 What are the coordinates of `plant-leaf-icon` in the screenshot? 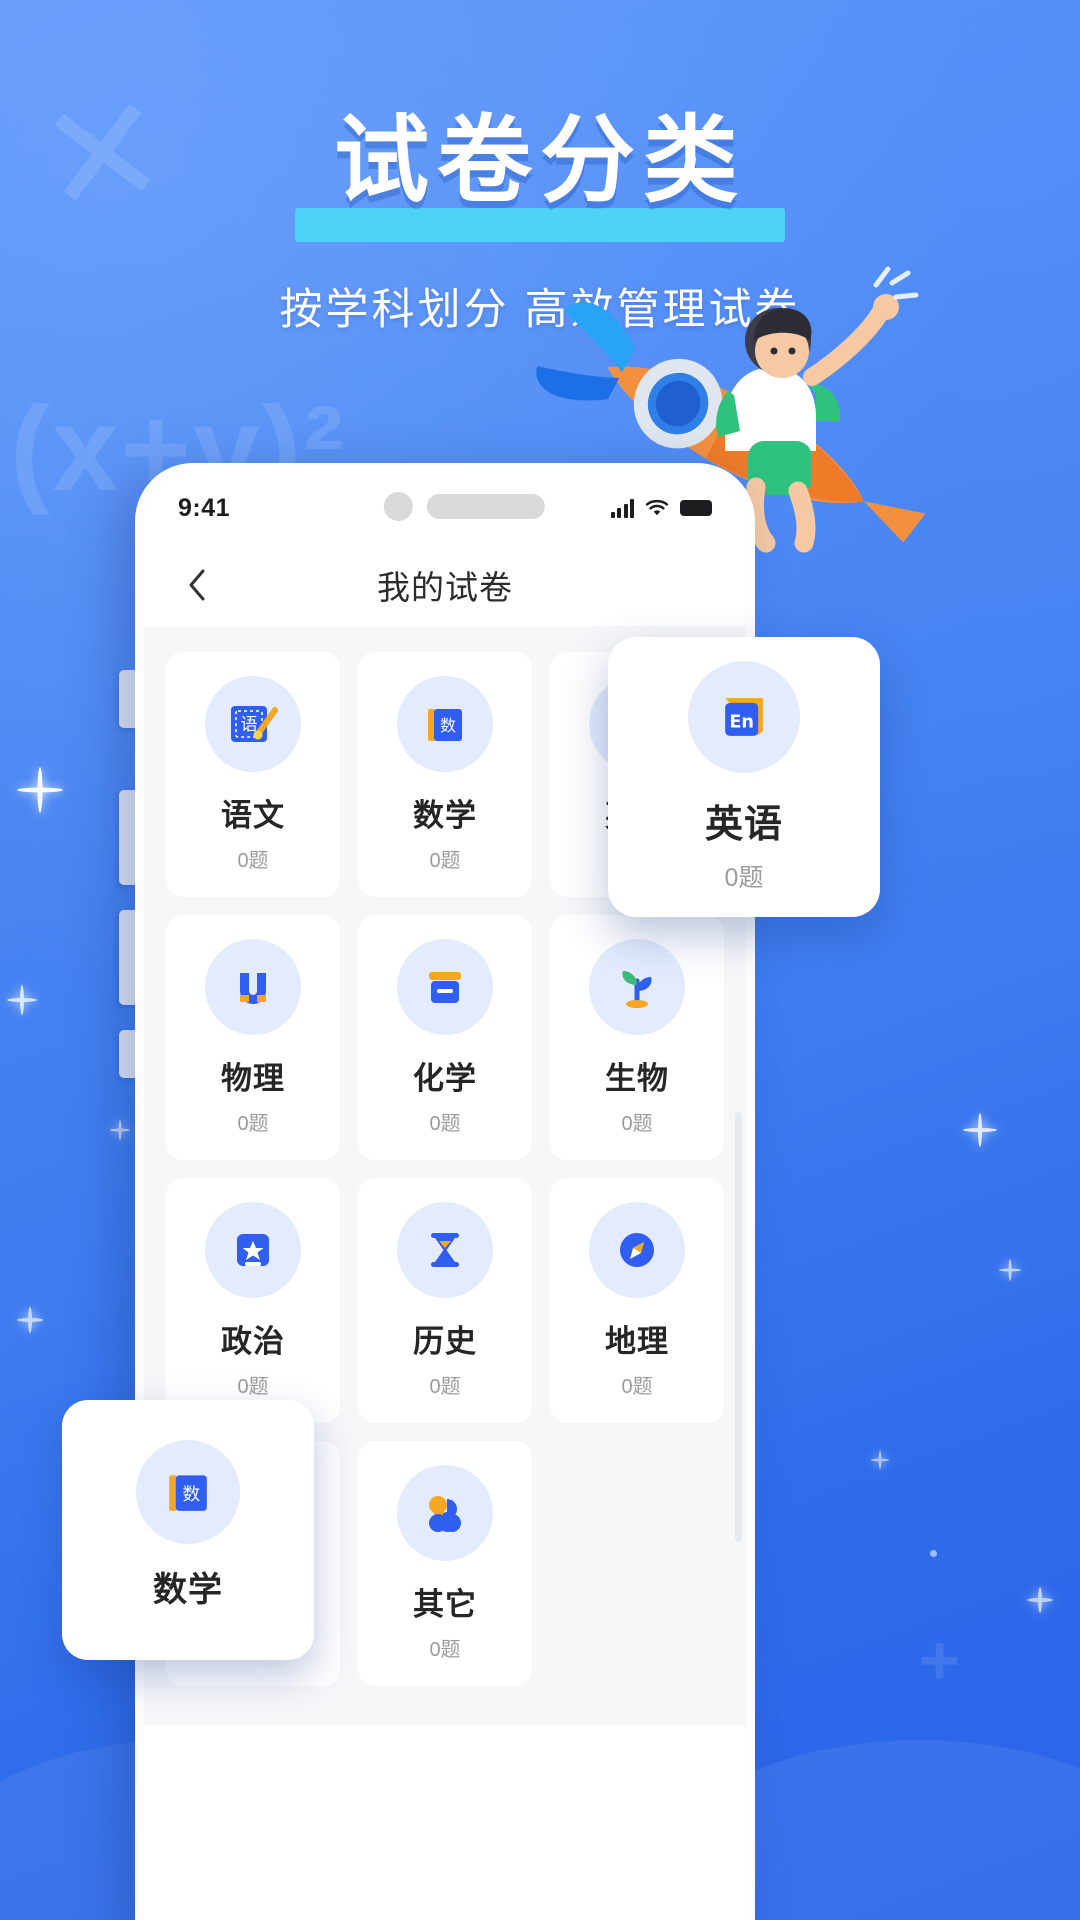 It's located at (637, 987).